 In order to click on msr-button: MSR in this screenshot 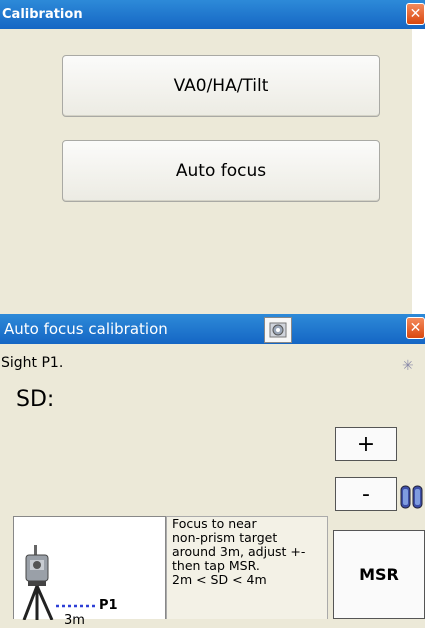, I will do `click(379, 574)`.